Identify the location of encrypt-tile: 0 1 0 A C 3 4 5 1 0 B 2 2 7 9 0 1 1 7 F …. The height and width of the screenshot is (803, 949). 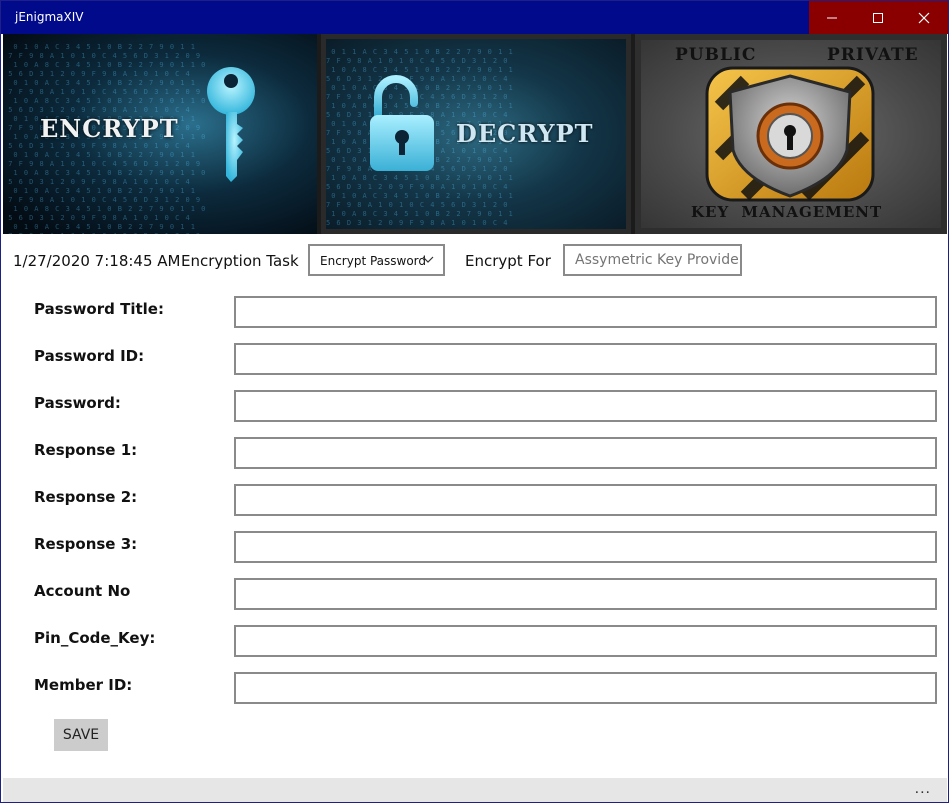
(160, 134).